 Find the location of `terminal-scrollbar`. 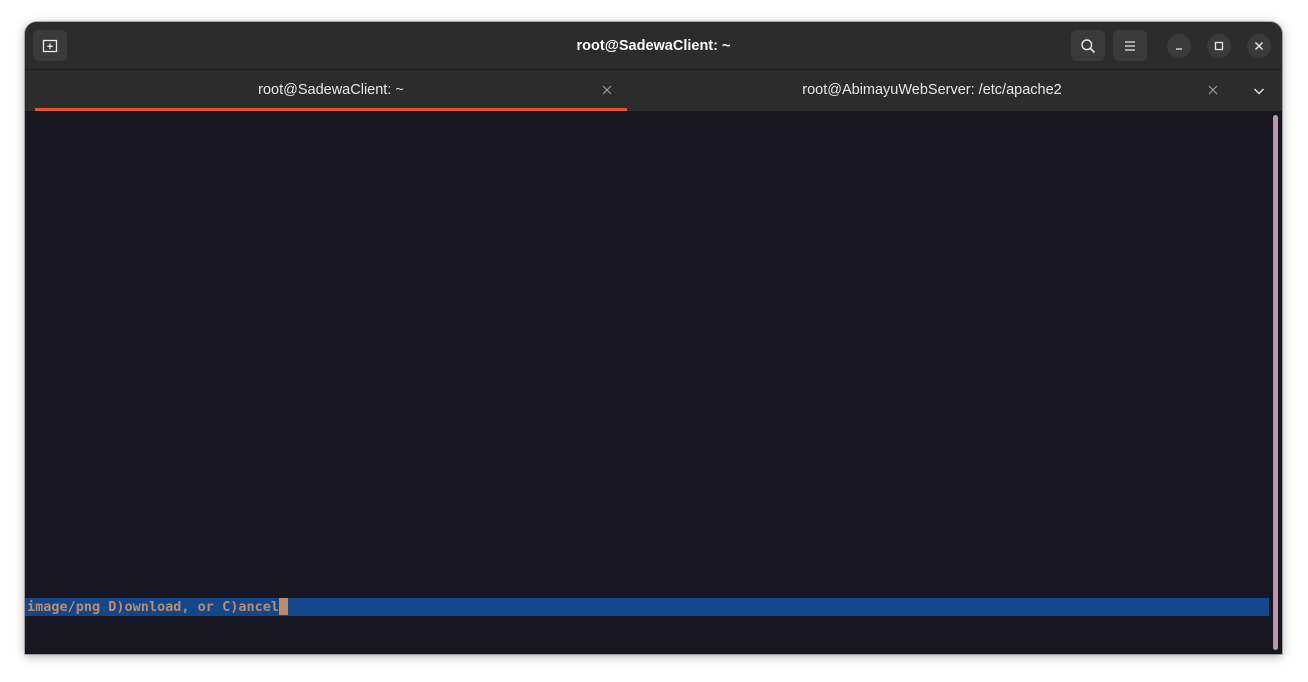

terminal-scrollbar is located at coordinates (1275, 382).